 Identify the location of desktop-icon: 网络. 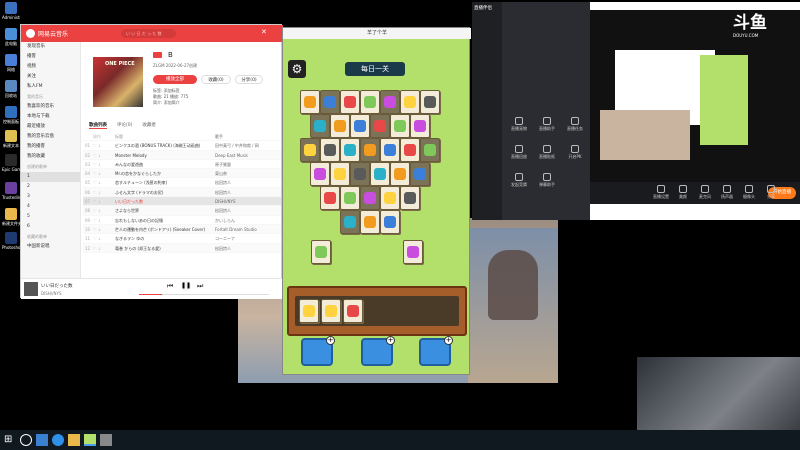
(11, 67).